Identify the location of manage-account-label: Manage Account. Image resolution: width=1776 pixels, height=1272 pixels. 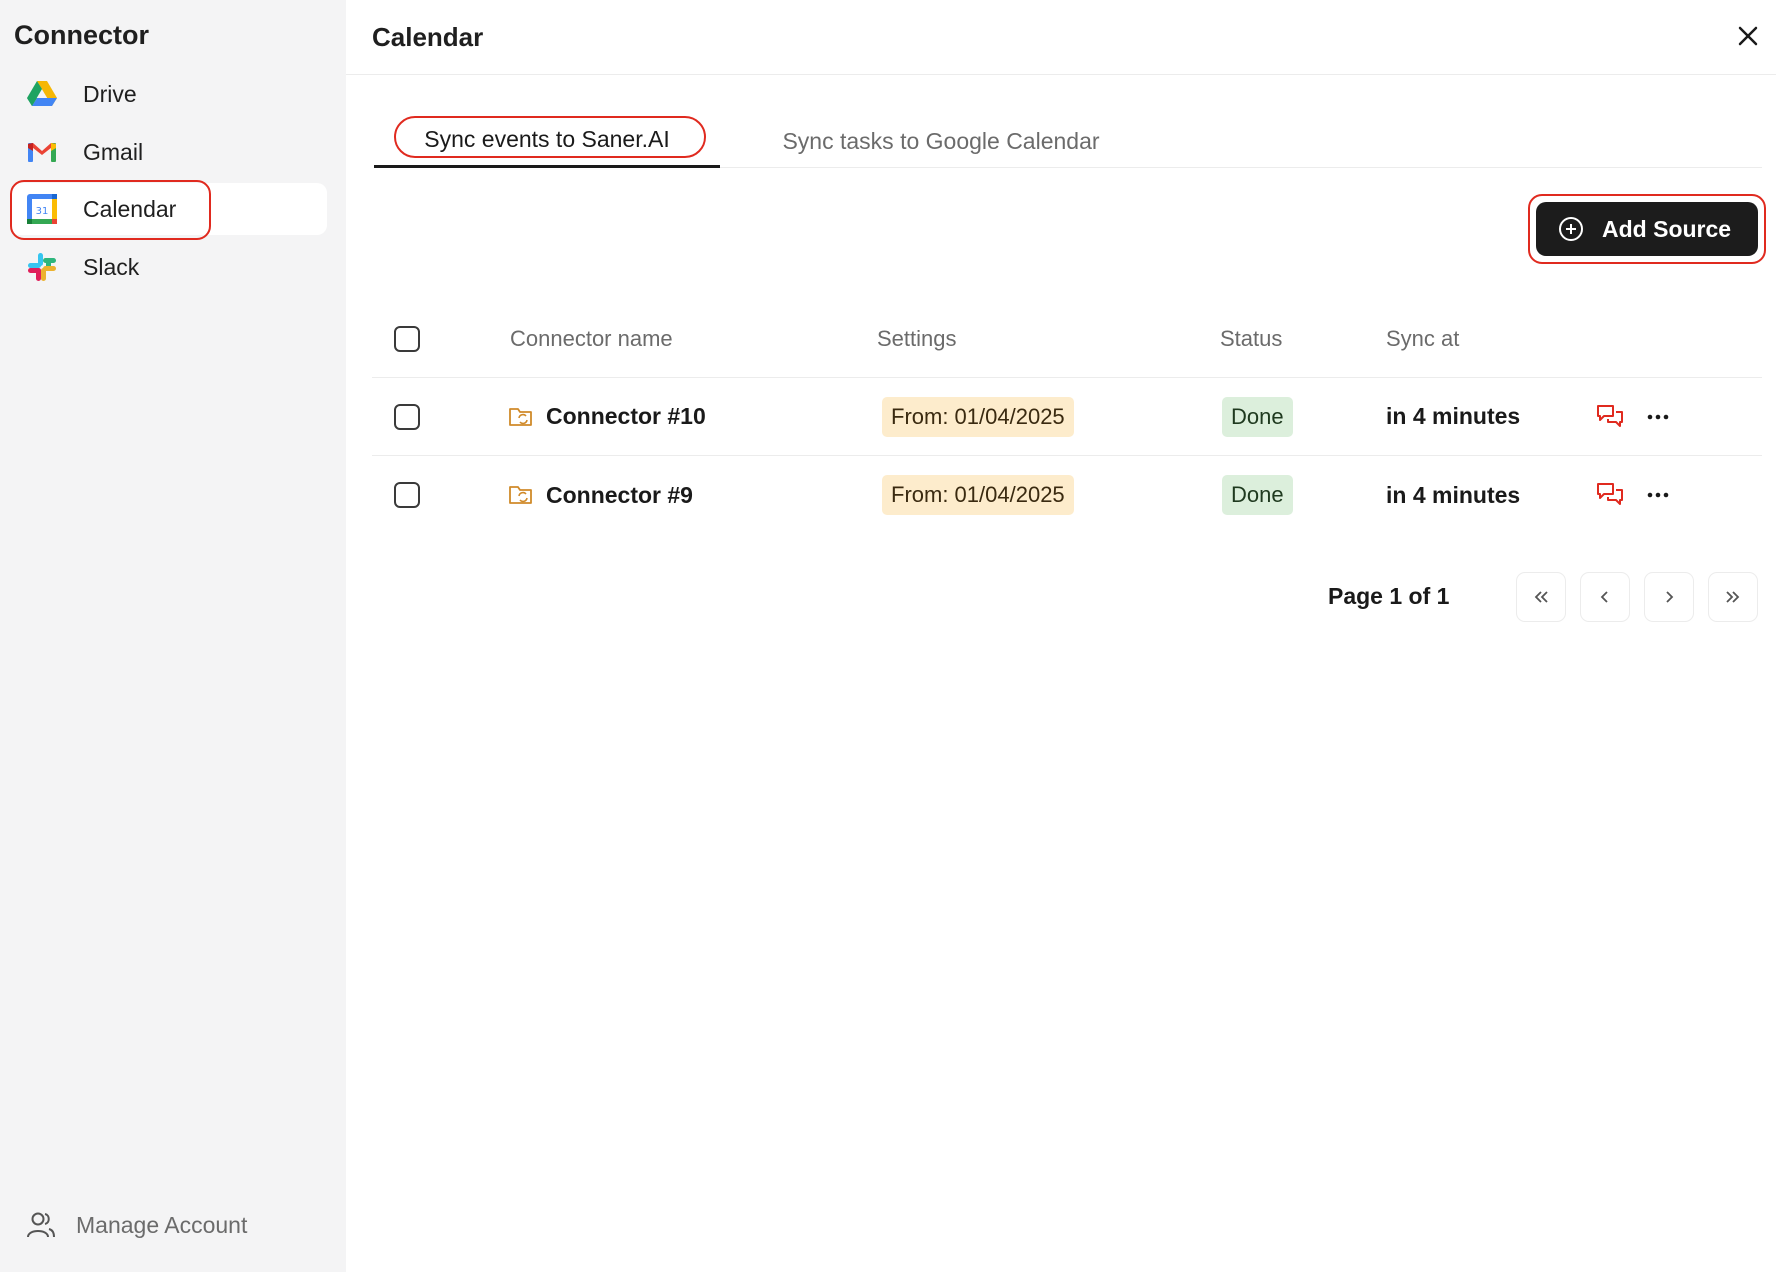
(162, 1224).